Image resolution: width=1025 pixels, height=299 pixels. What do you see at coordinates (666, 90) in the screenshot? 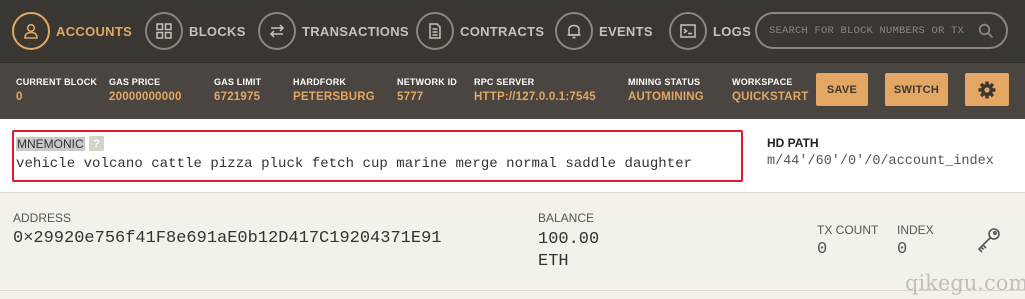
I see `stat-mining-status: MINING STATUS AUTOMINING` at bounding box center [666, 90].